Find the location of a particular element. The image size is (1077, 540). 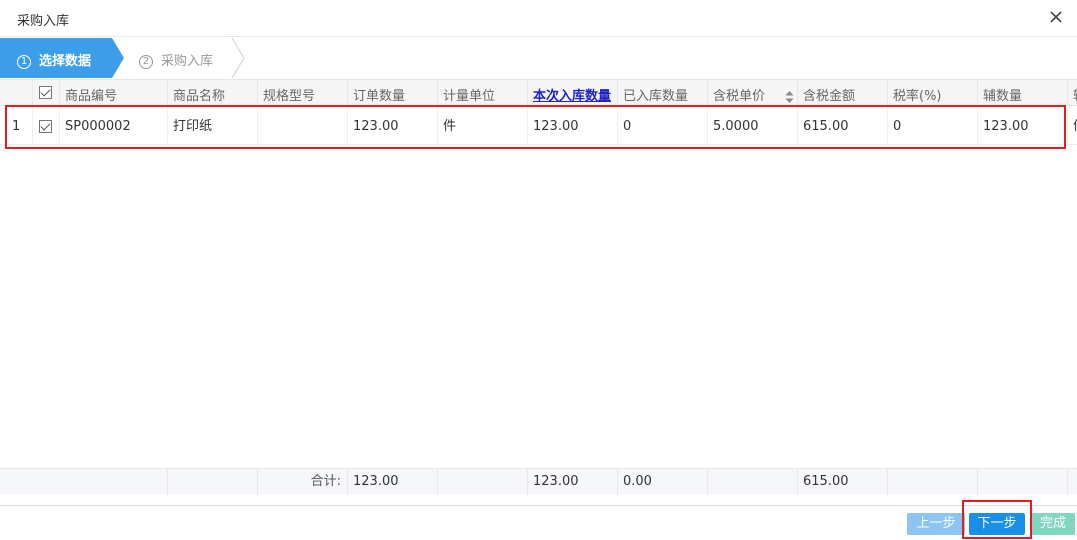

step-1: 1 选择数据 is located at coordinates (54, 59).